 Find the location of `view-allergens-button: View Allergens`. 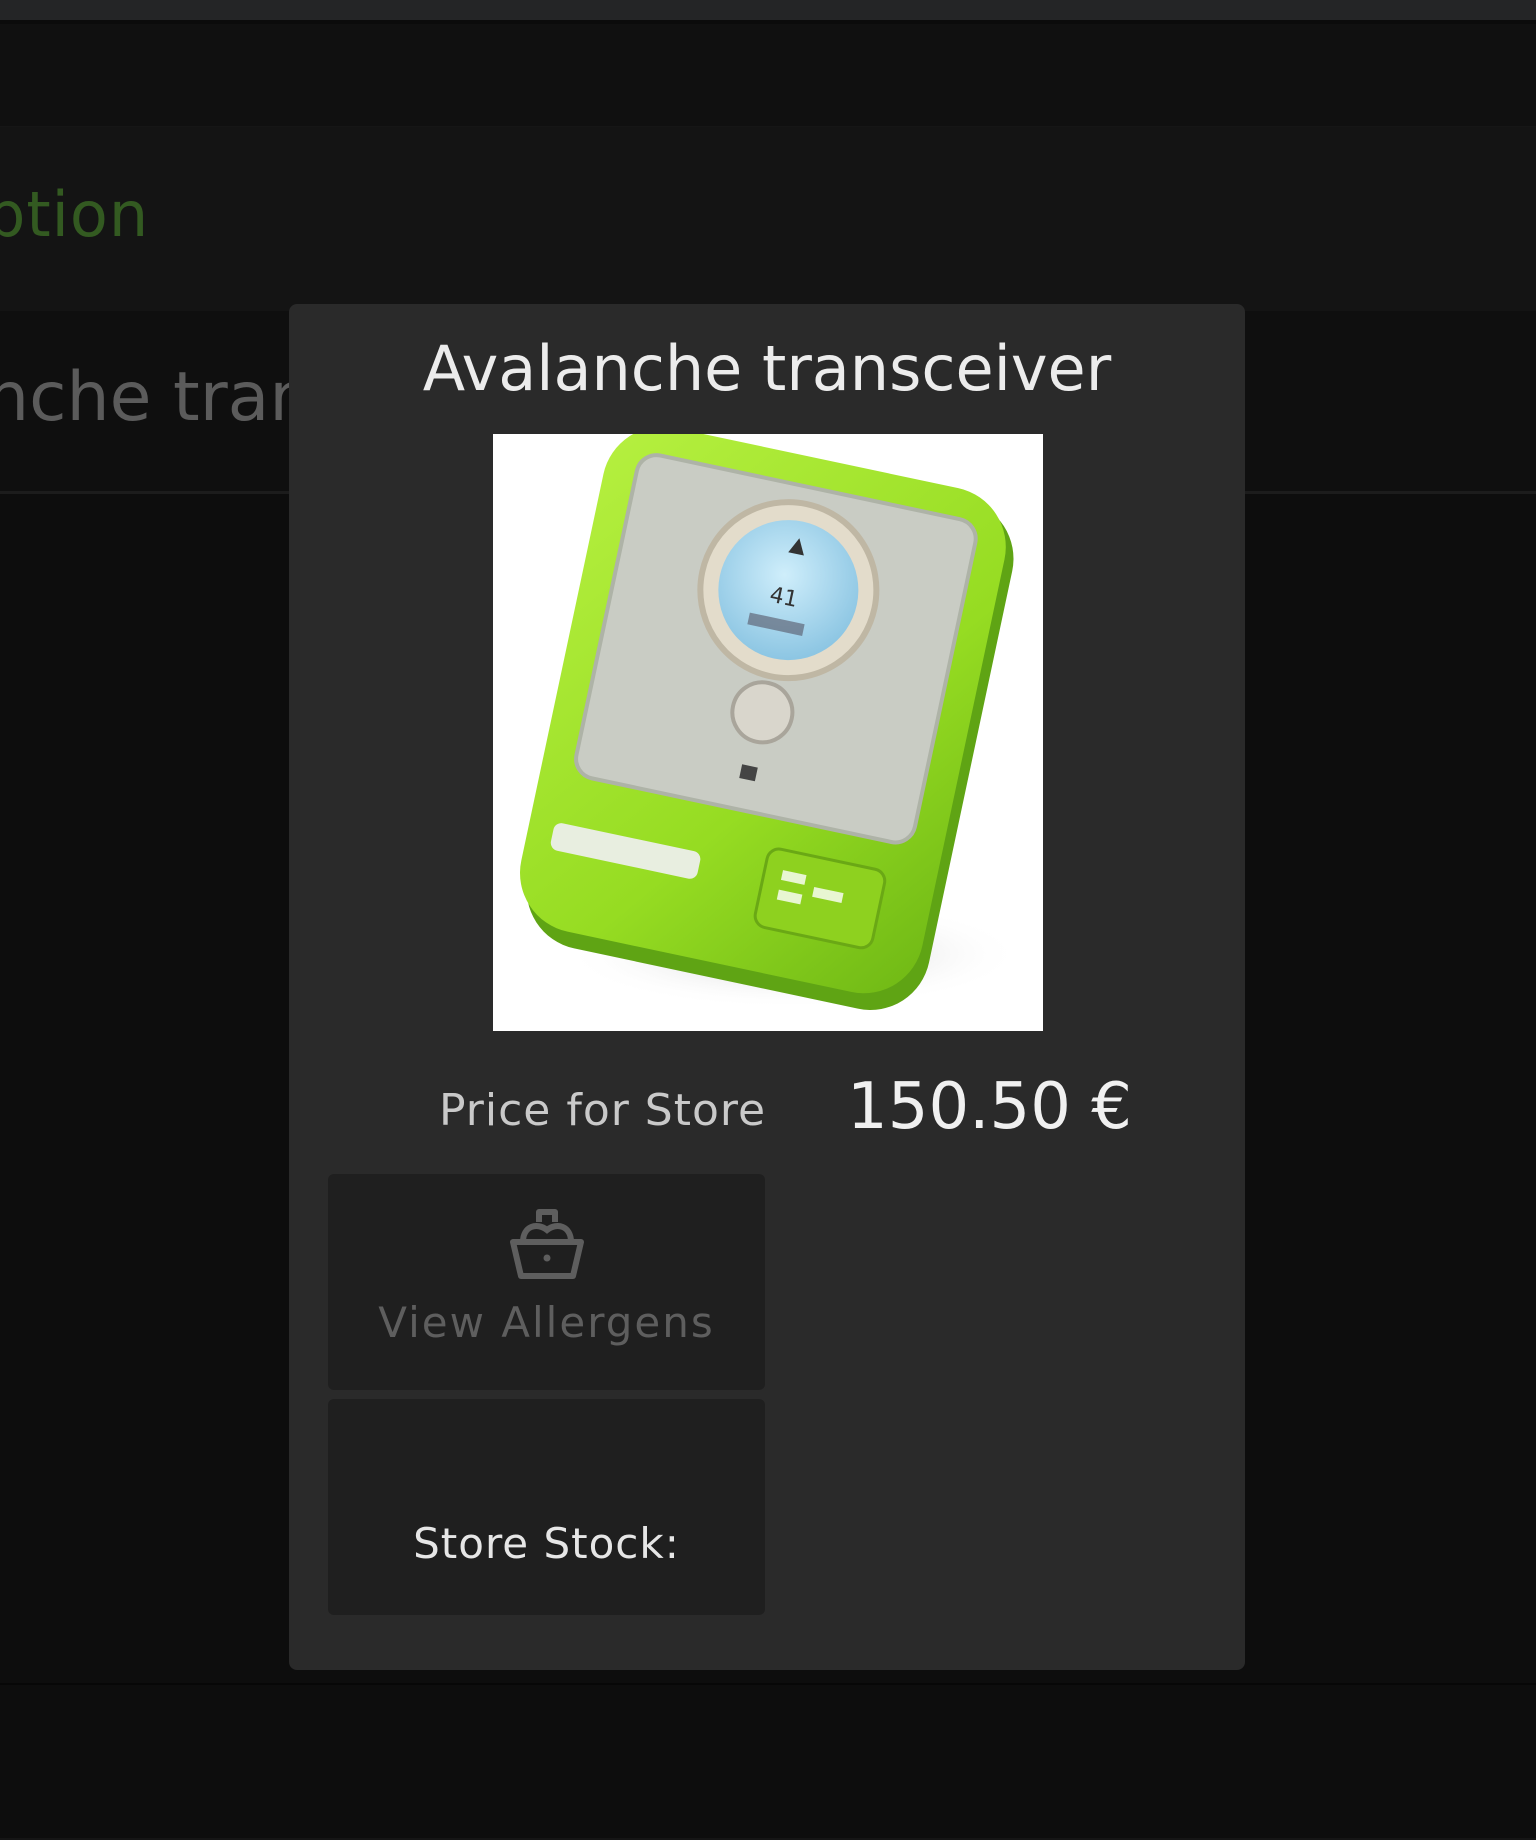

view-allergens-button: View Allergens is located at coordinates (546, 1282).